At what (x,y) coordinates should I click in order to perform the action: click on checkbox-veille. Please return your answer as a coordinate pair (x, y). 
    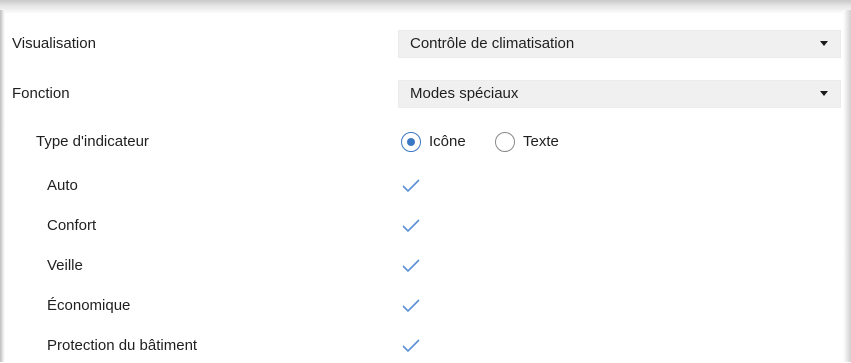
    Looking at the image, I should click on (413, 266).